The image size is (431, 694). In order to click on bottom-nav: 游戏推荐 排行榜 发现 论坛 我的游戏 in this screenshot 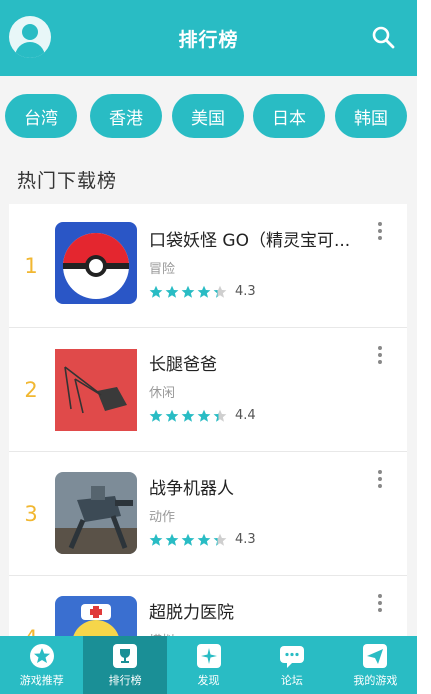, I will do `click(208, 665)`.